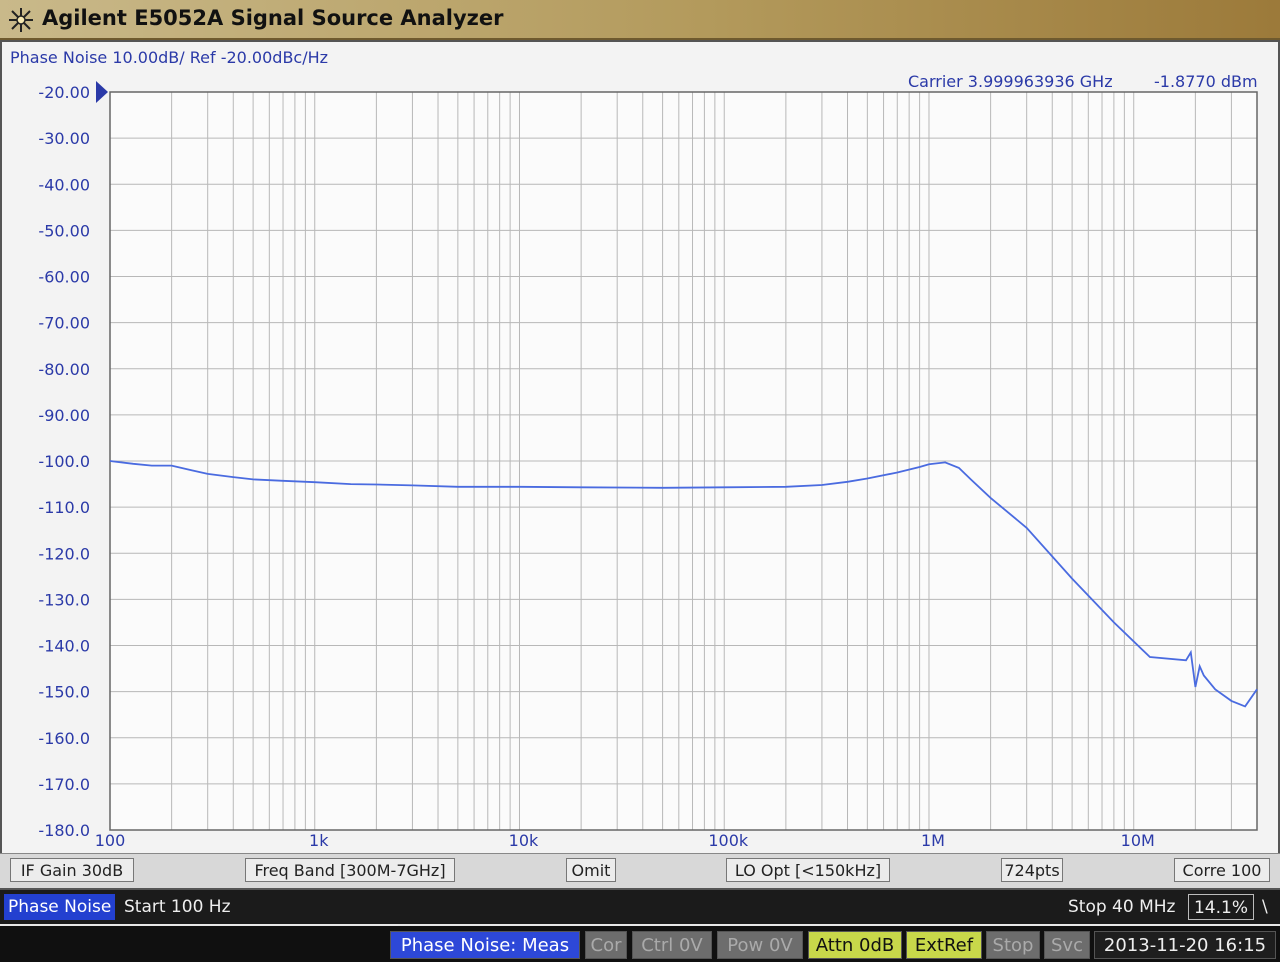 The height and width of the screenshot is (962, 1280). Describe the element at coordinates (110, 840) in the screenshot. I see `x-tick-label: 100` at that location.